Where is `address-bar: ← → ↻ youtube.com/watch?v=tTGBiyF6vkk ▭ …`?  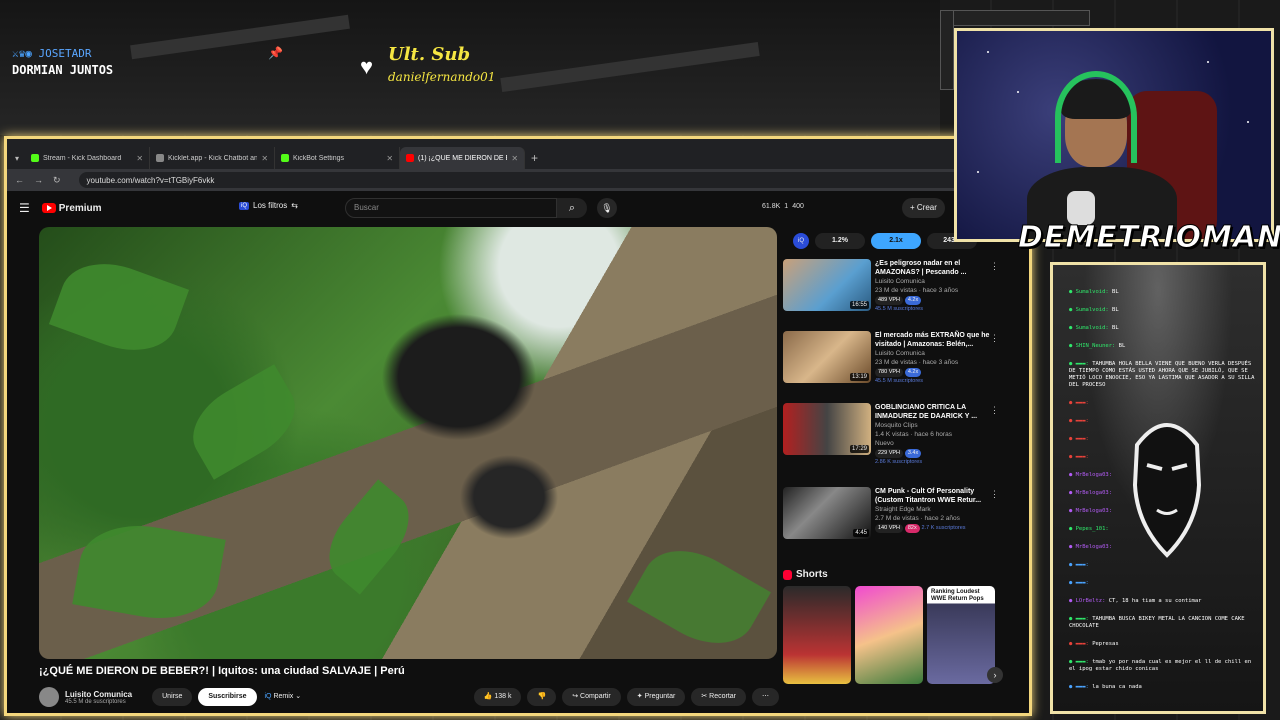
address-bar: ← → ↻ youtube.com/watch?v=tTGBiyF6vkk ▭ … is located at coordinates (518, 180).